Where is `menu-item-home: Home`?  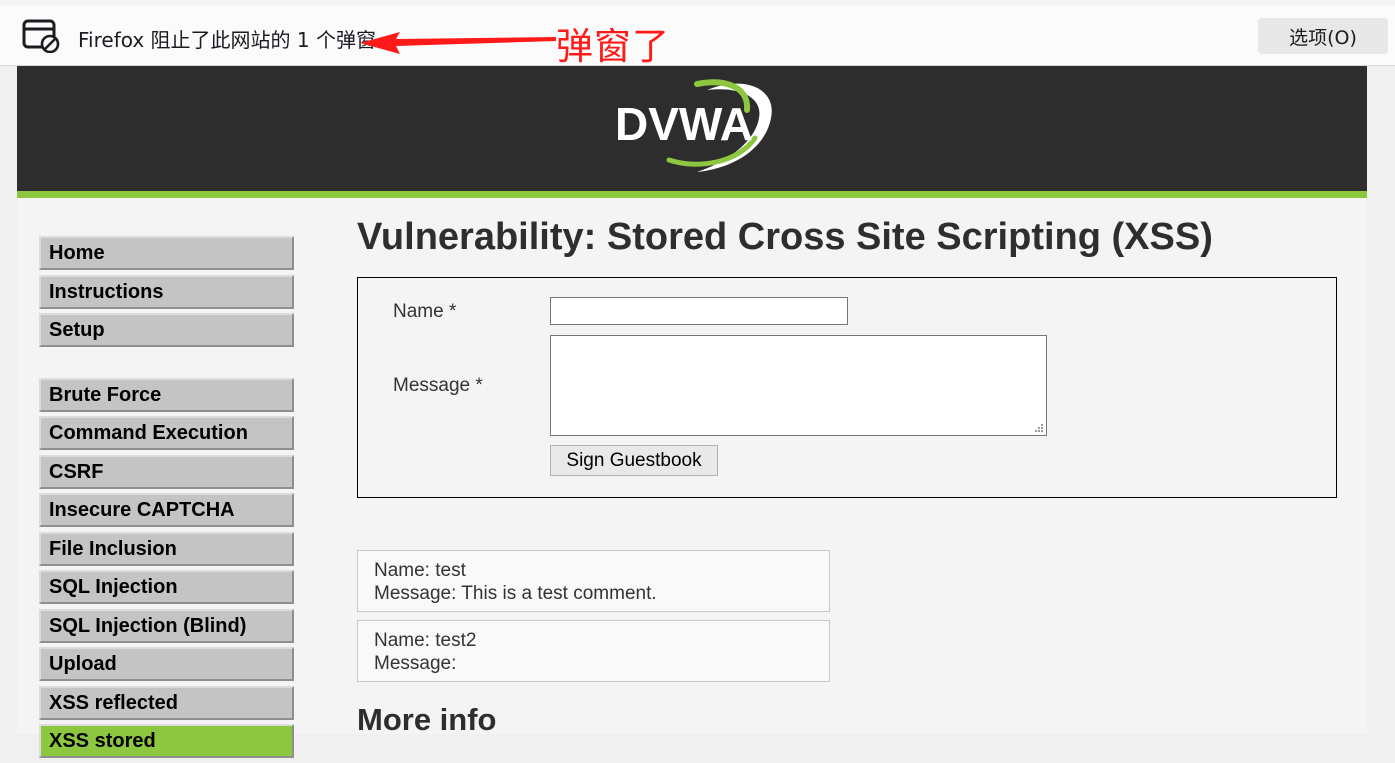
menu-item-home: Home is located at coordinates (166, 253).